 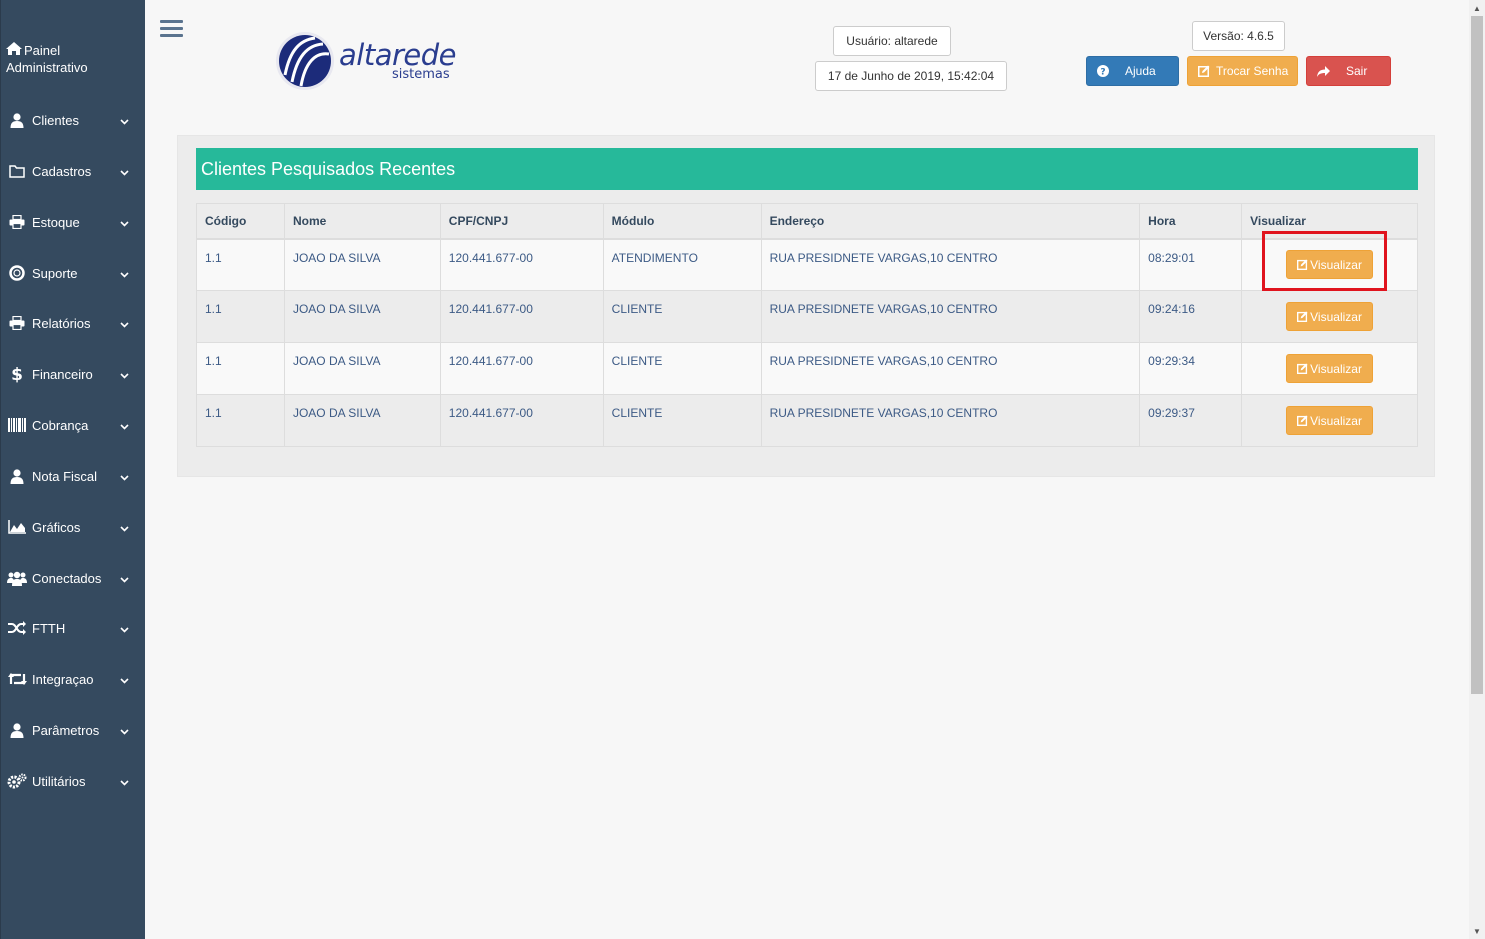 I want to click on sidebar-item-label: Cadastros, so click(x=62, y=171).